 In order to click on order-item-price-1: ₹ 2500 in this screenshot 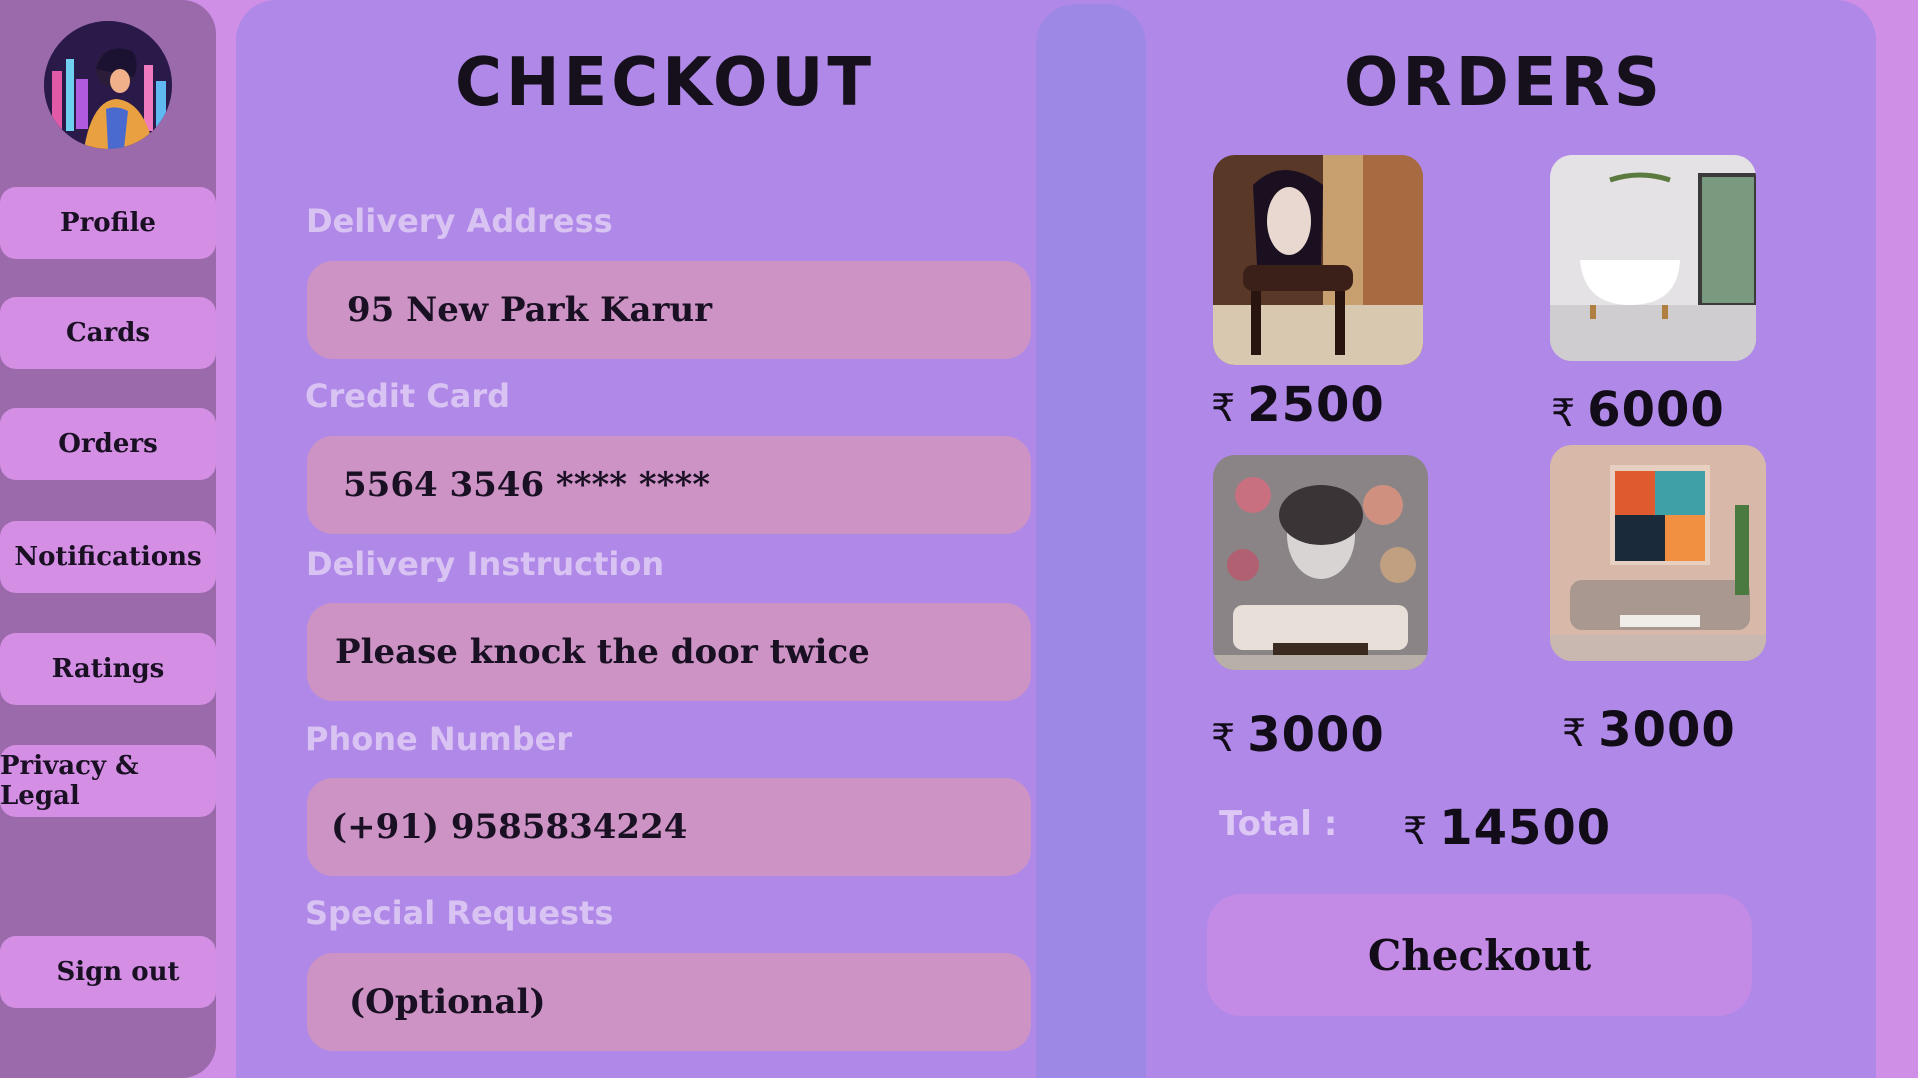, I will do `click(1298, 405)`.